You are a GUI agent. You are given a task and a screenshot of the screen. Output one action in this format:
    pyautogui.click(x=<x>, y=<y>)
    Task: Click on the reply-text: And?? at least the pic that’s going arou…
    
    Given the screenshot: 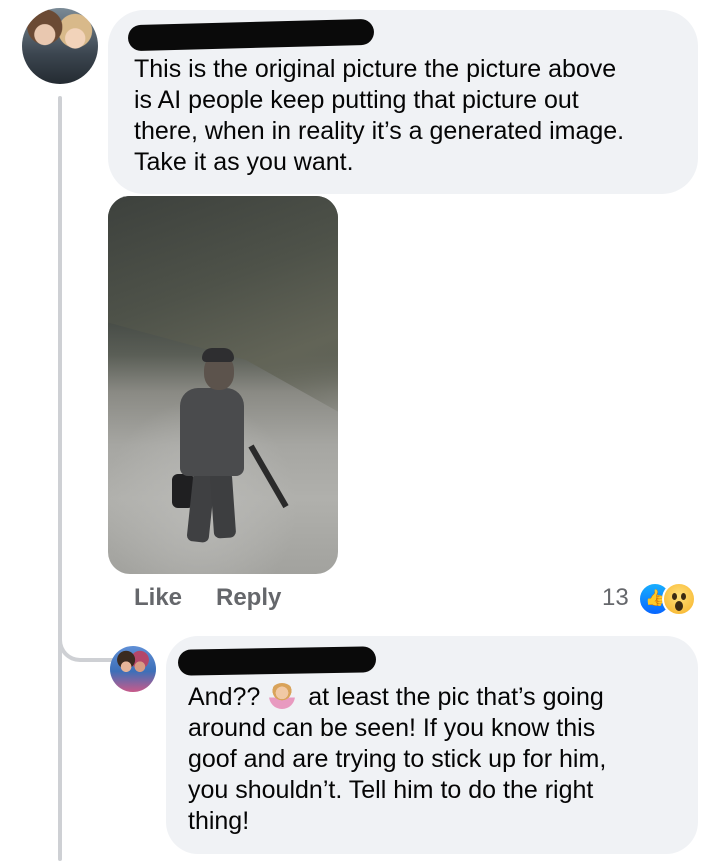 What is the action you would take?
    pyautogui.click(x=438, y=759)
    